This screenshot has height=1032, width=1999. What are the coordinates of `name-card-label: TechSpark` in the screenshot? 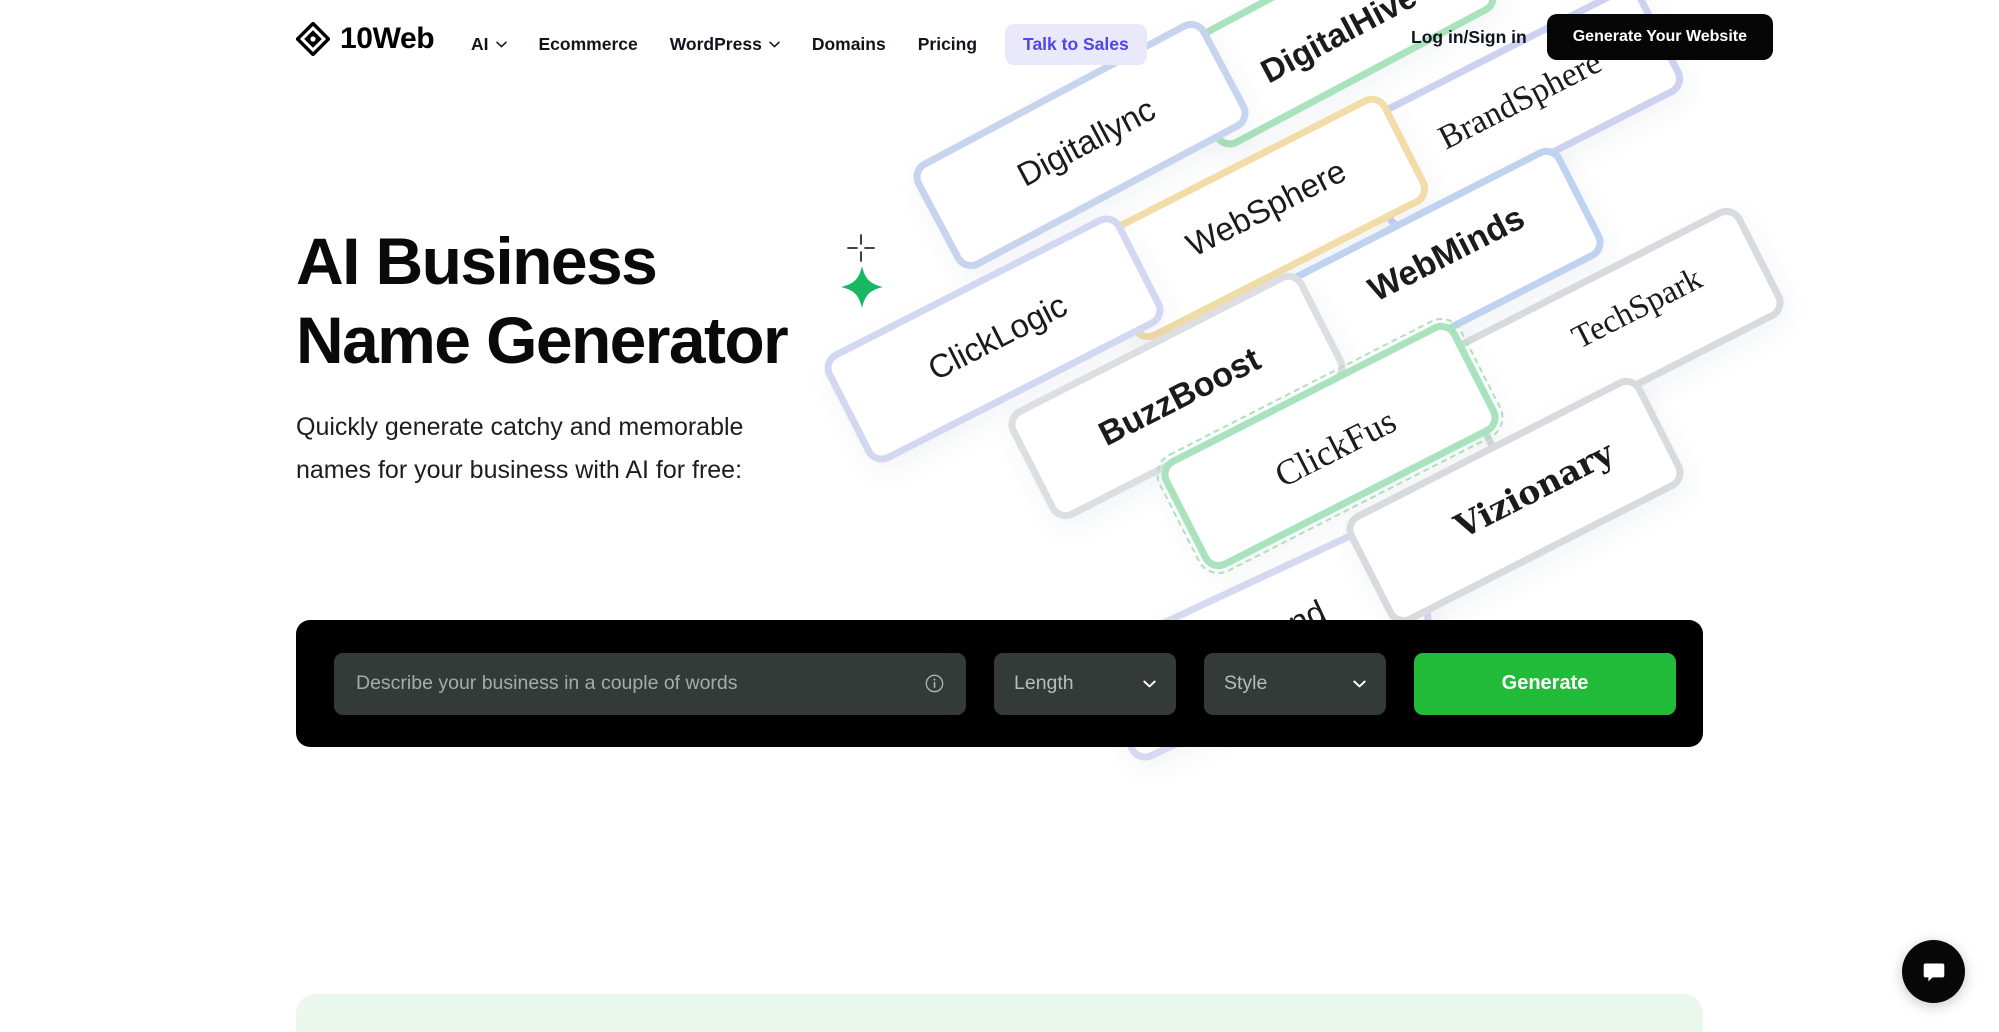 It's located at (1637, 308).